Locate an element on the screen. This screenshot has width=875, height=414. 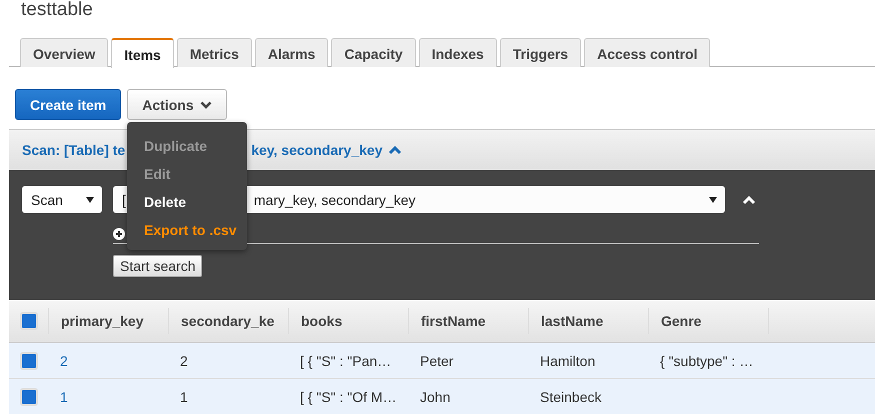
scan-title: key, secondary_key is located at coordinates (316, 150).